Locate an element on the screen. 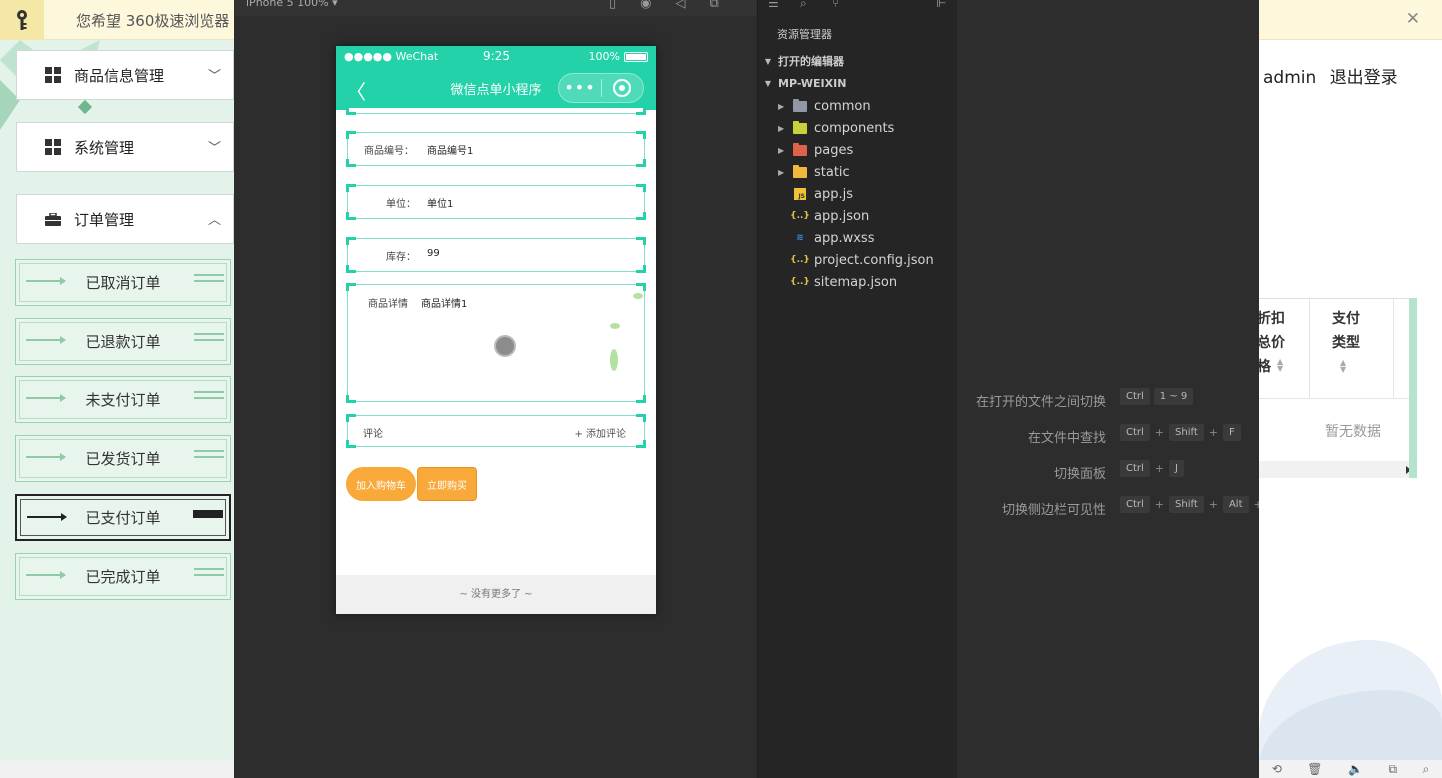  add-to-cart-button: 加入购物车 is located at coordinates (381, 484).